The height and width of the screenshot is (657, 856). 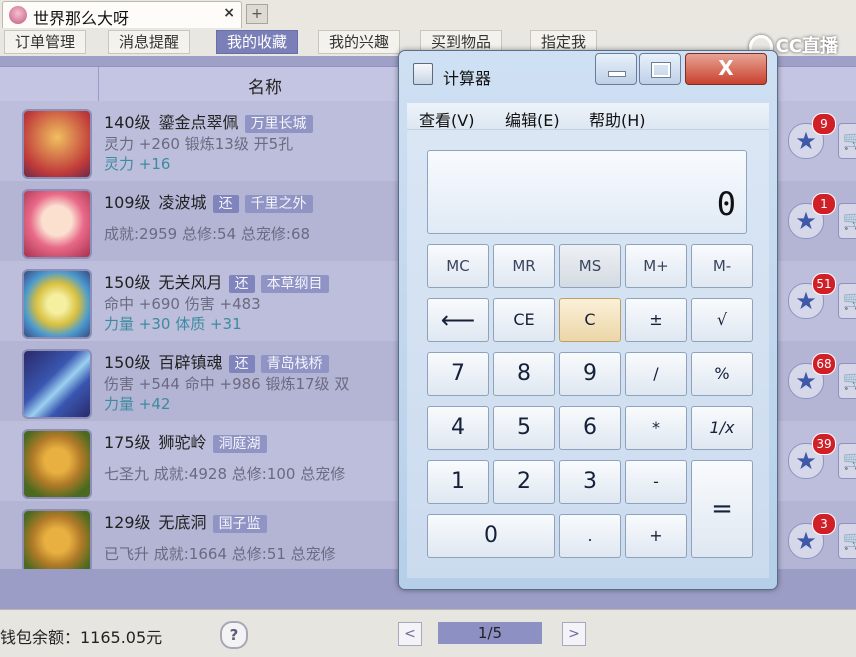 I want to click on item-level: 140级, so click(x=127, y=122).